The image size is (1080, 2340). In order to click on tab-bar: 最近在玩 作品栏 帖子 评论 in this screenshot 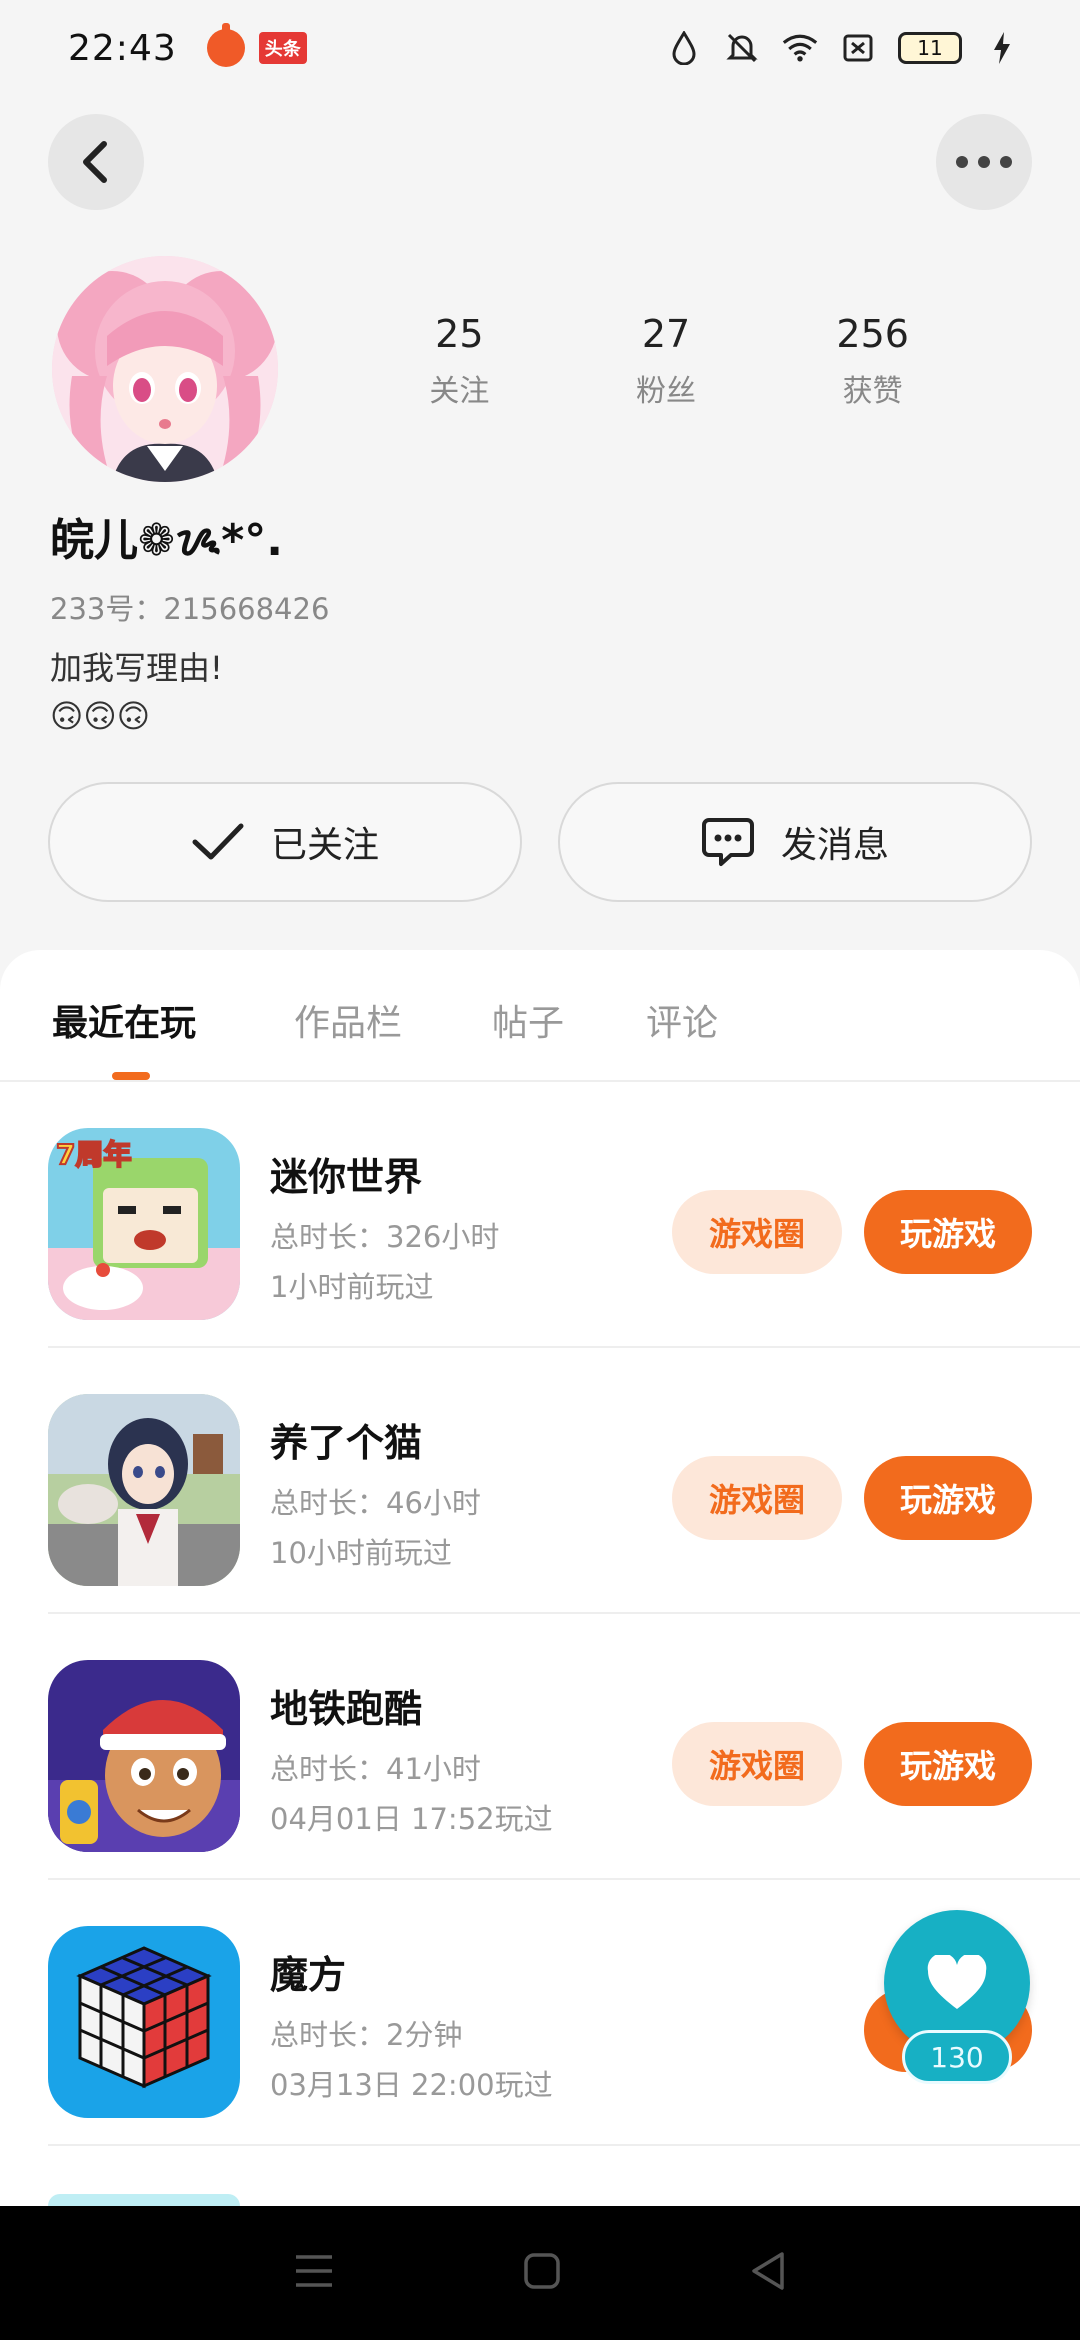, I will do `click(540, 1016)`.